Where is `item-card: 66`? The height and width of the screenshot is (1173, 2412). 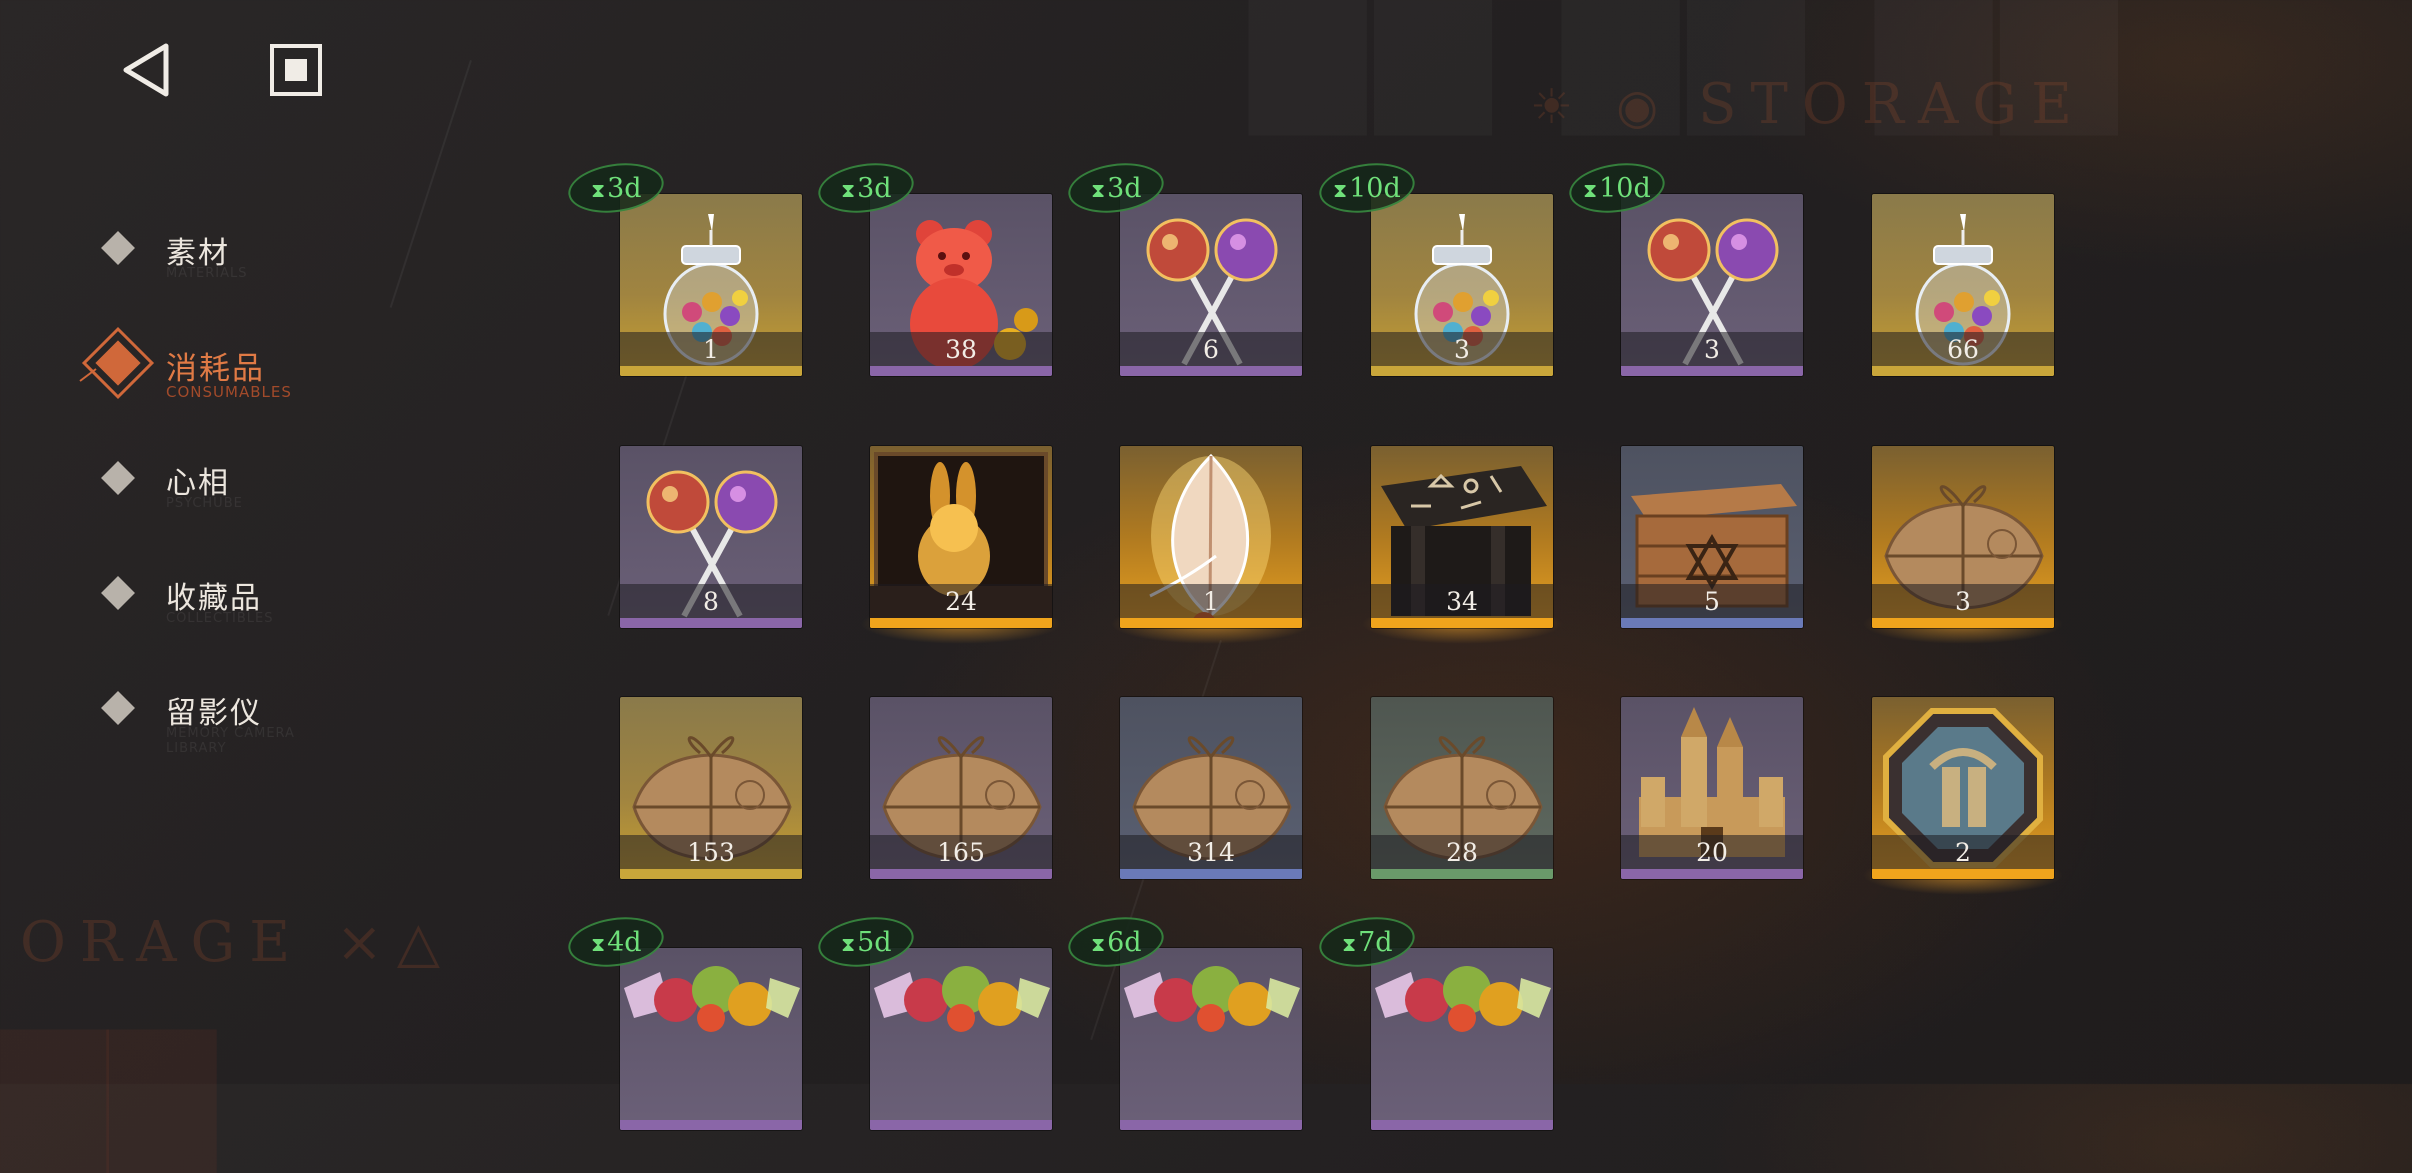 item-card: 66 is located at coordinates (1963, 285).